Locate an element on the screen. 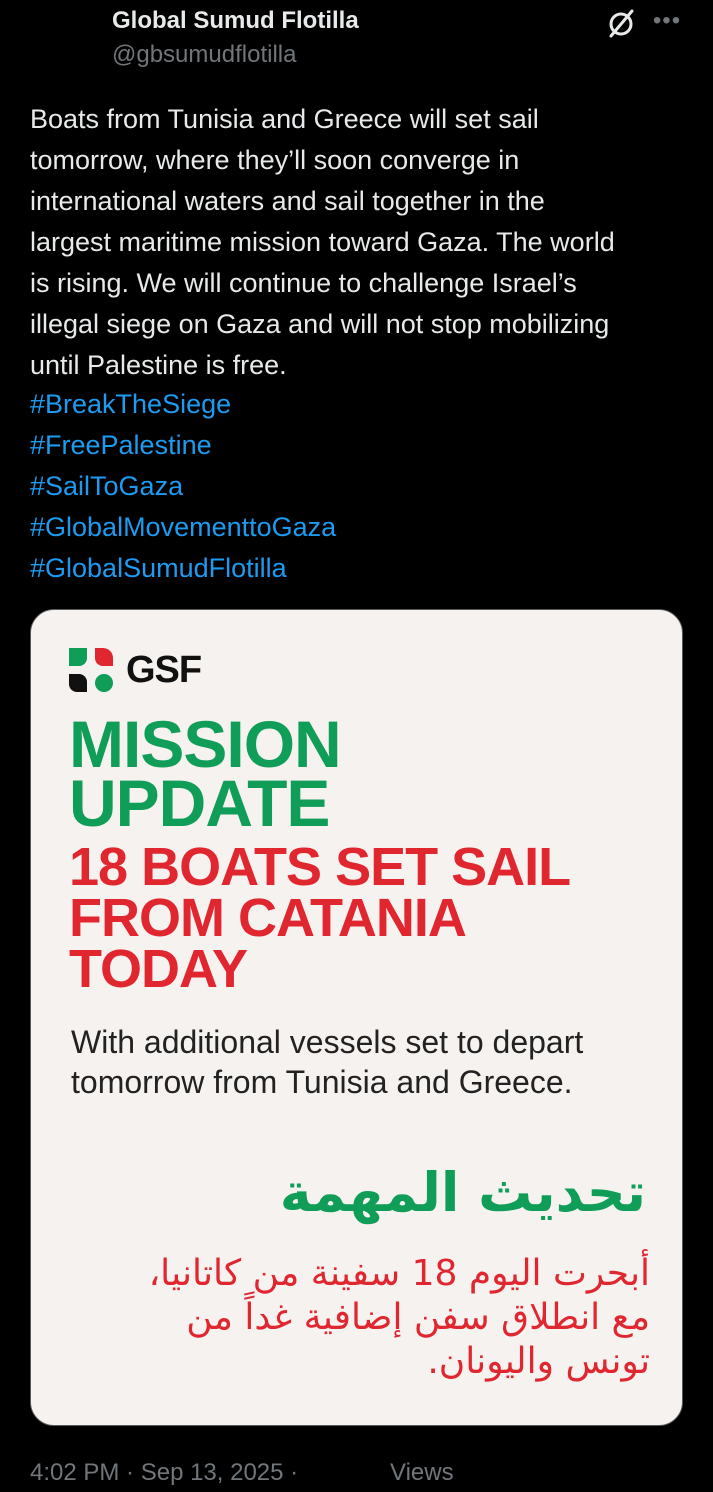  arabic-title: تحديث المهمة is located at coordinates (462, 1192).